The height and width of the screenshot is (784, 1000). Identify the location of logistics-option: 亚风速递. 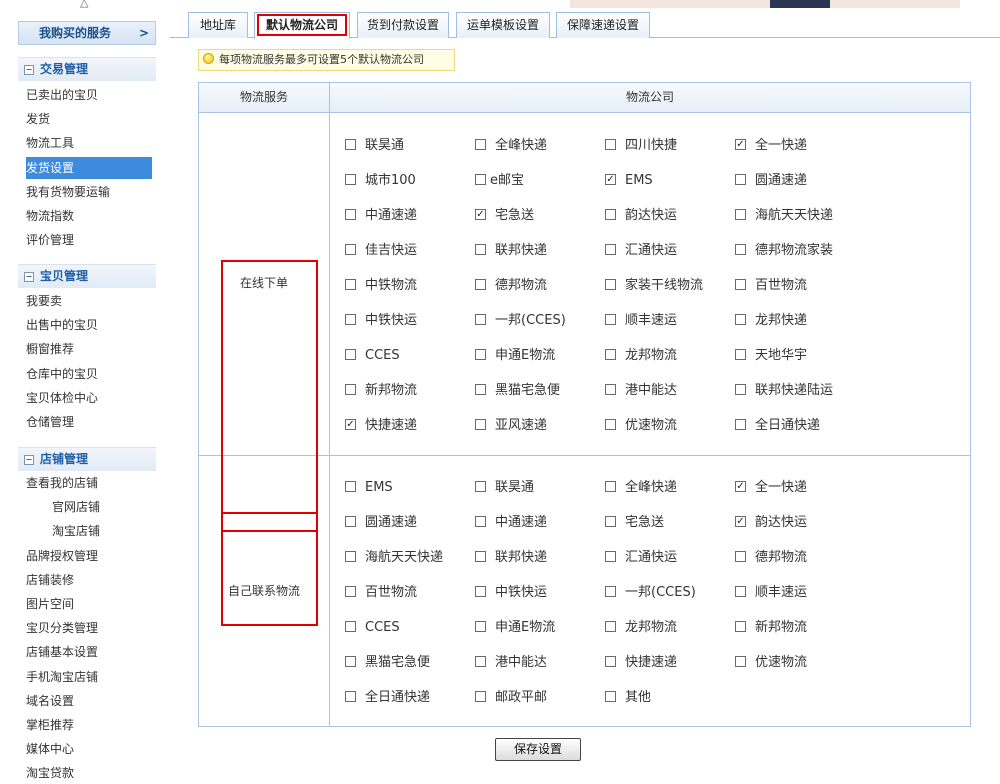
(511, 426).